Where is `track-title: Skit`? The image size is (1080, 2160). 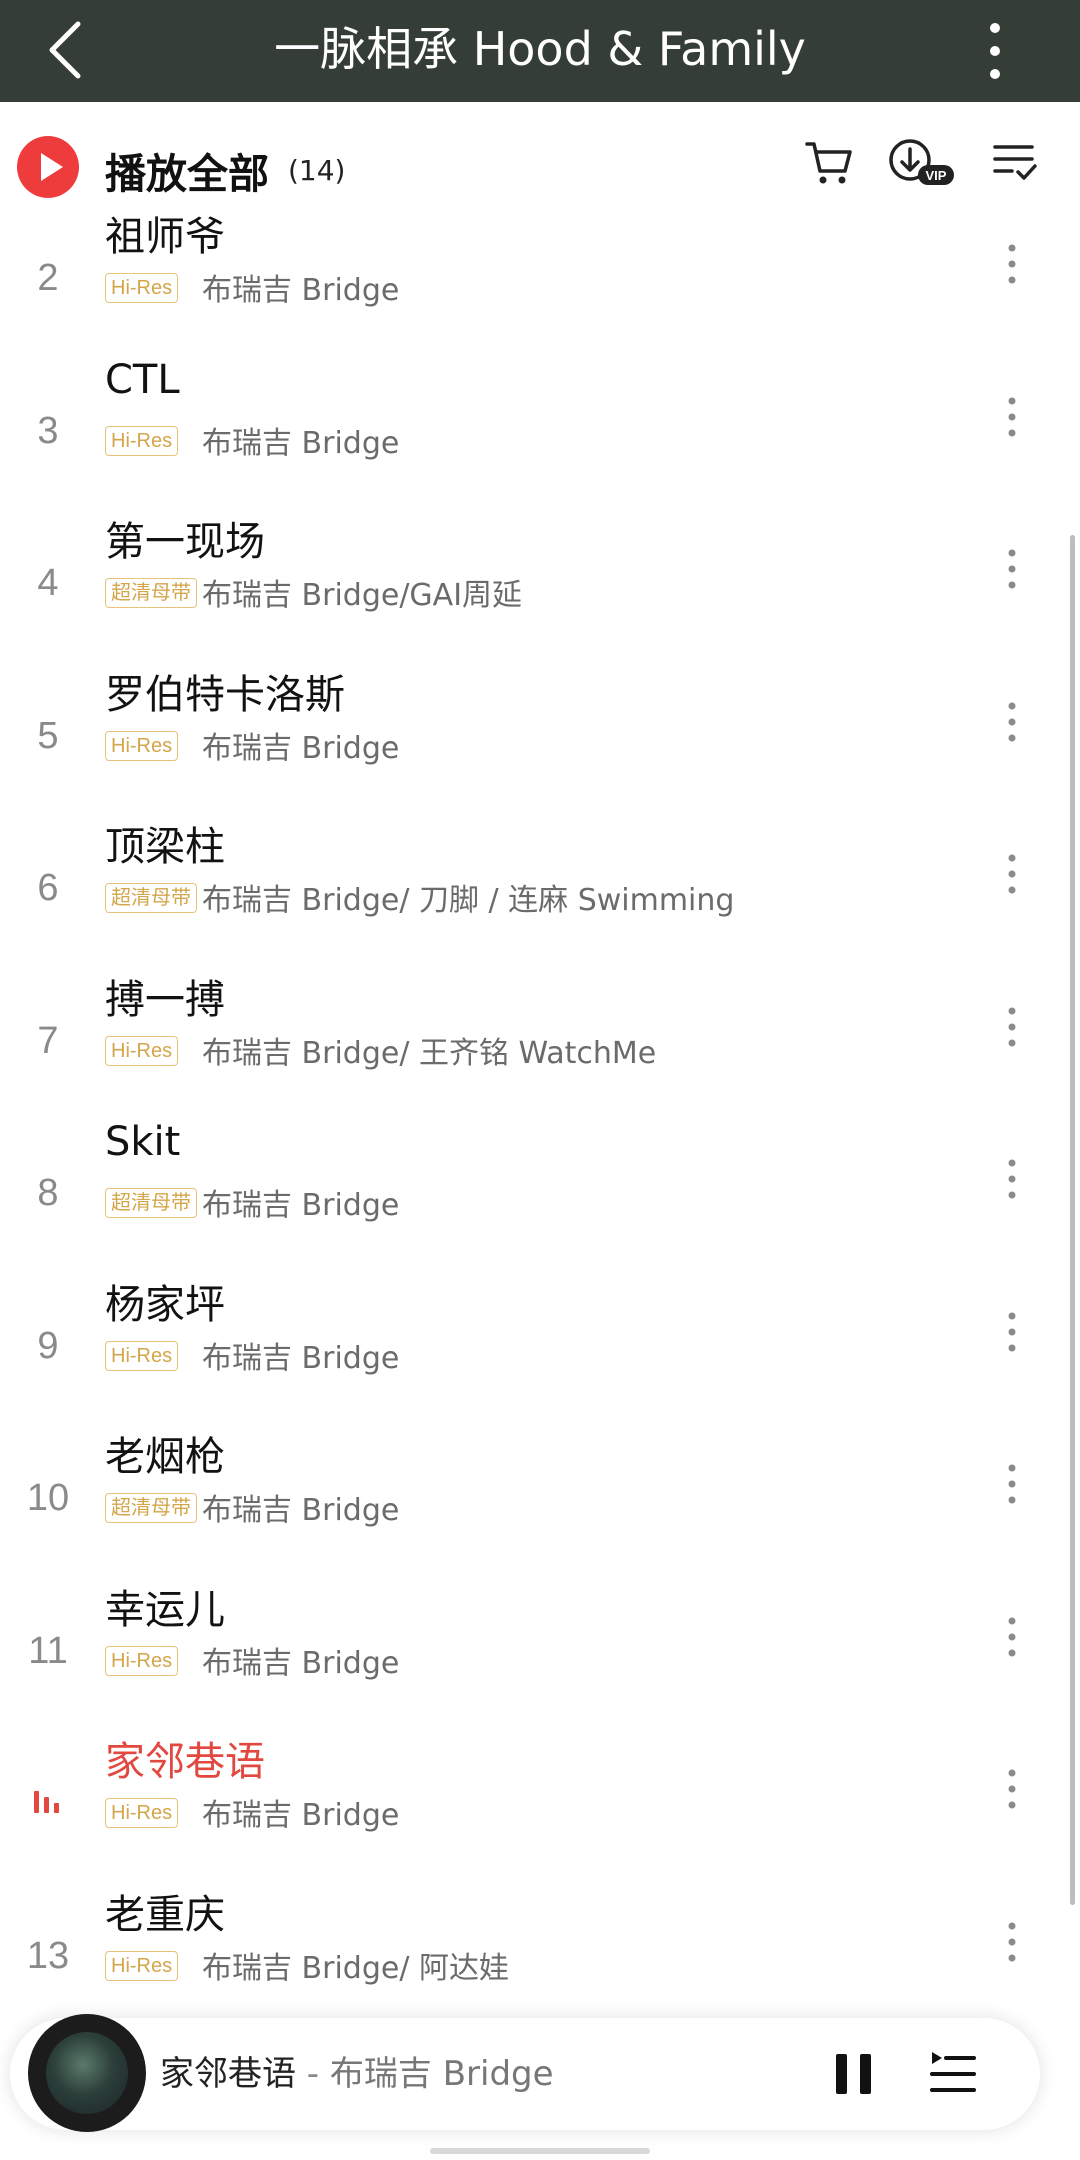
track-title: Skit is located at coordinates (143, 1142).